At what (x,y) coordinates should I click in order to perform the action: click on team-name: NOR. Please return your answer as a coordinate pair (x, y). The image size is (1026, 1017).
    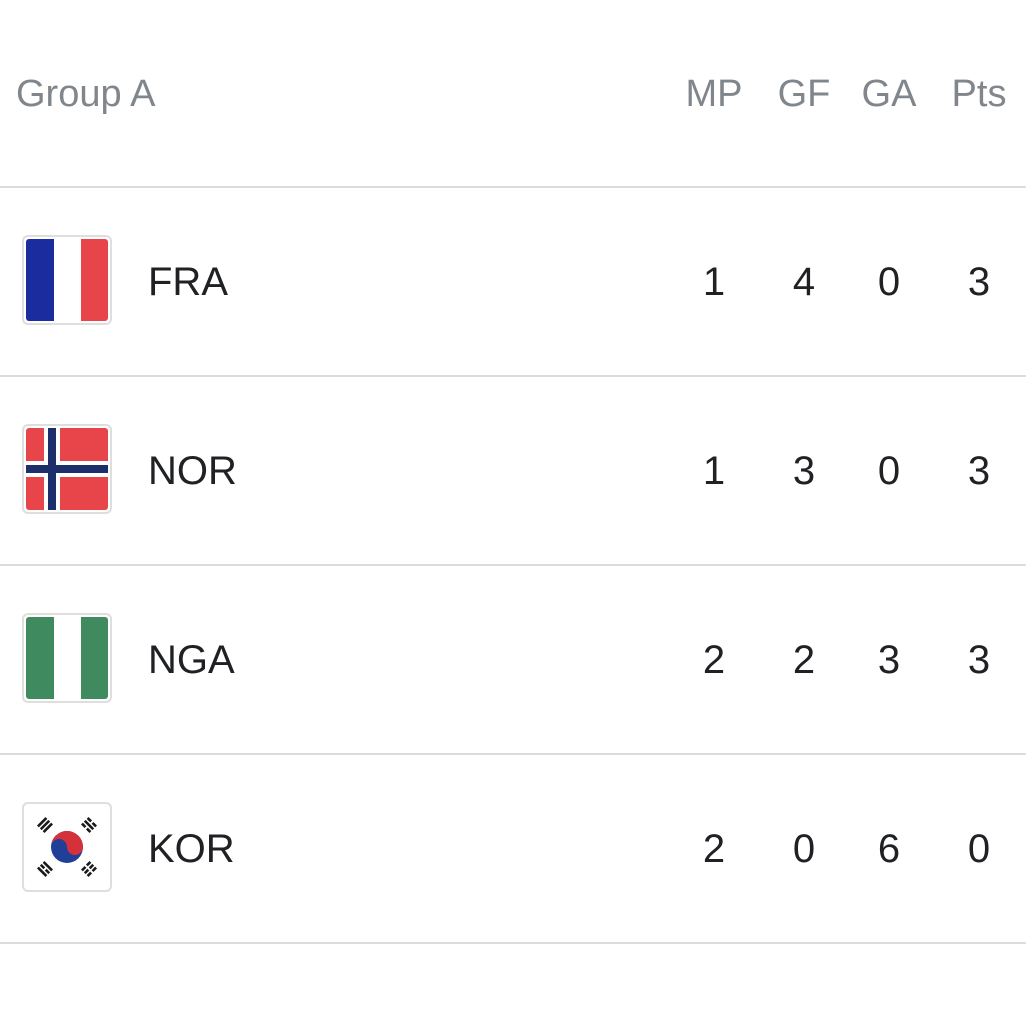
    Looking at the image, I should click on (192, 471).